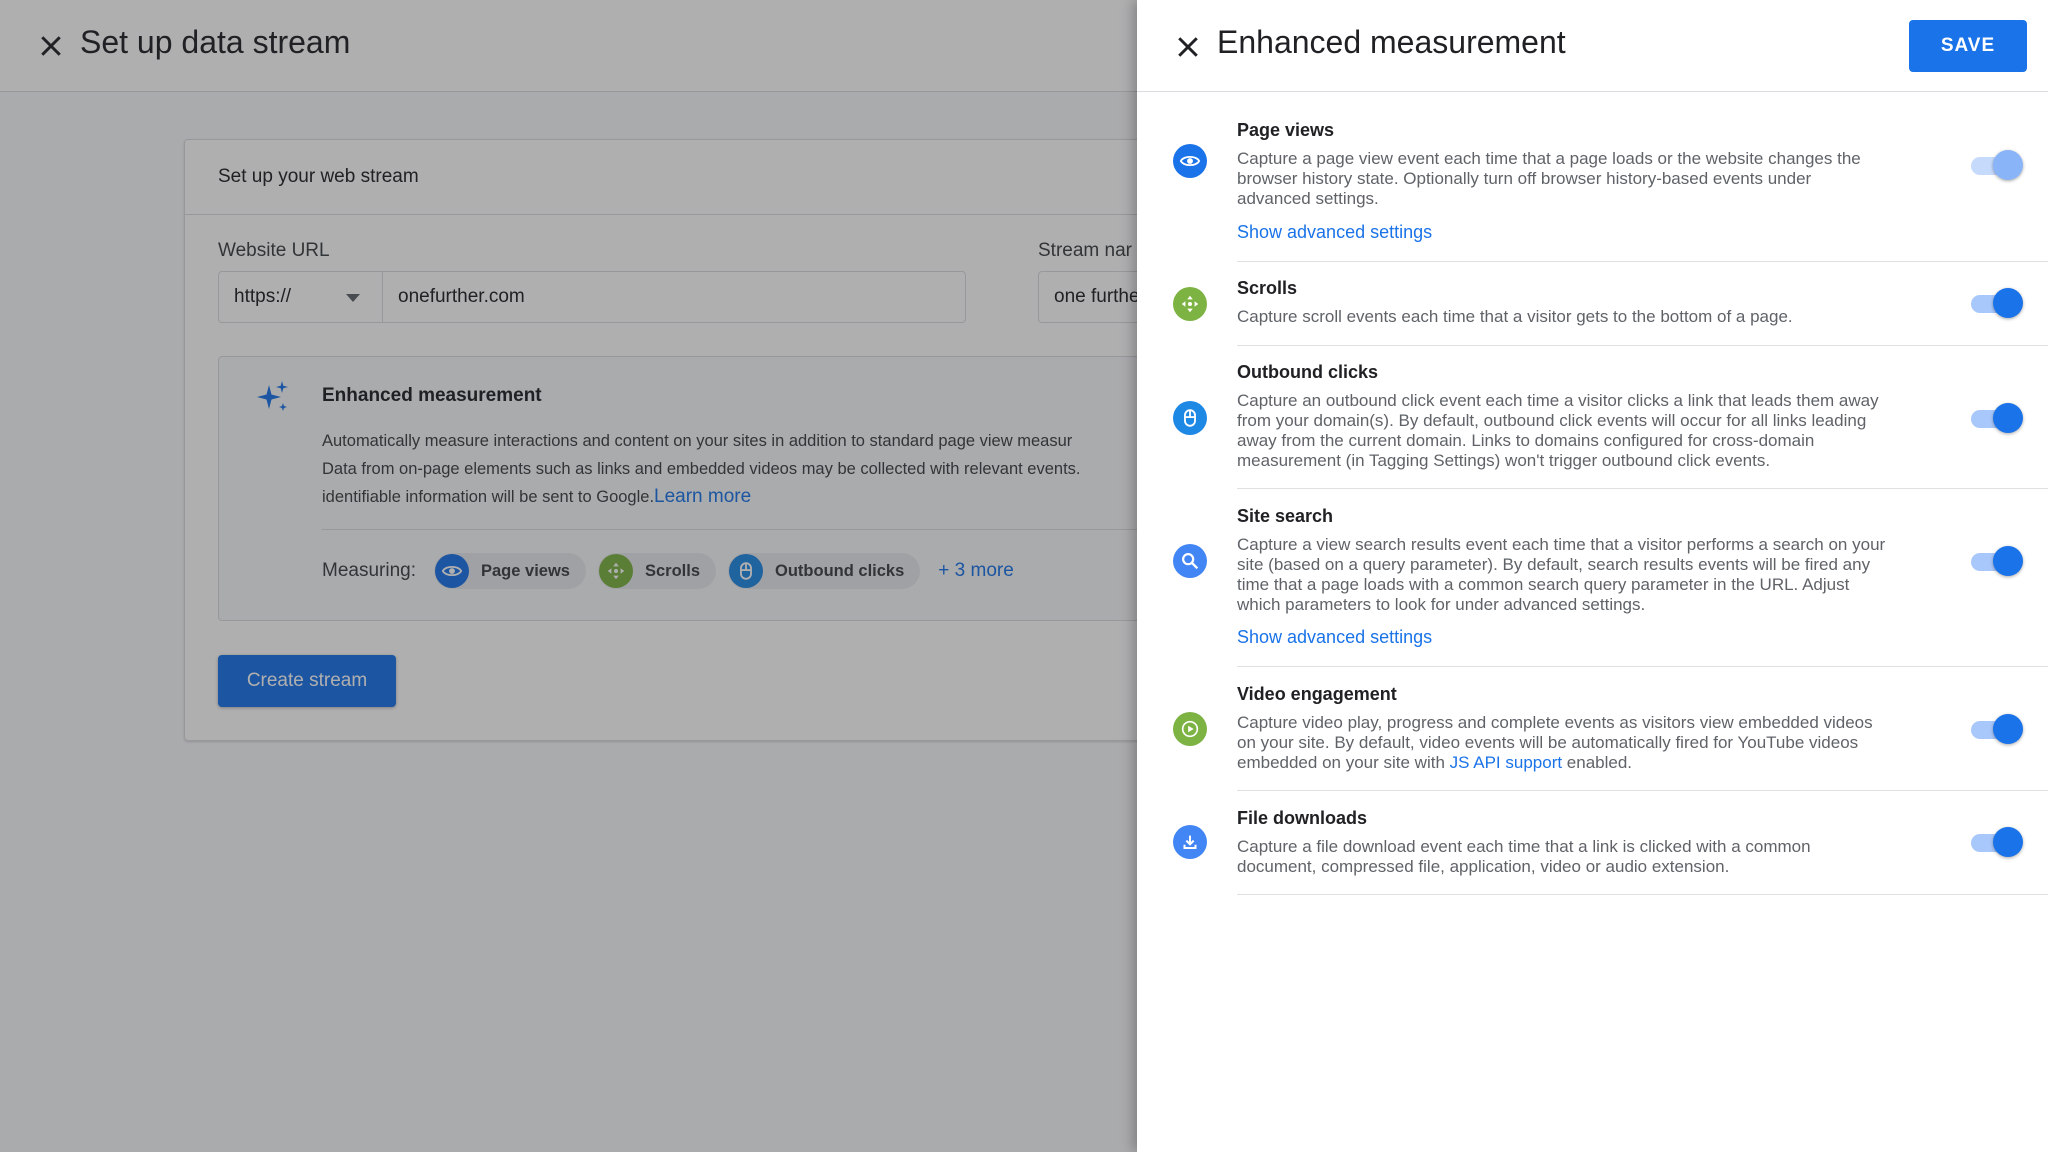 This screenshot has width=2048, height=1152. I want to click on eye-icon, so click(1190, 161).